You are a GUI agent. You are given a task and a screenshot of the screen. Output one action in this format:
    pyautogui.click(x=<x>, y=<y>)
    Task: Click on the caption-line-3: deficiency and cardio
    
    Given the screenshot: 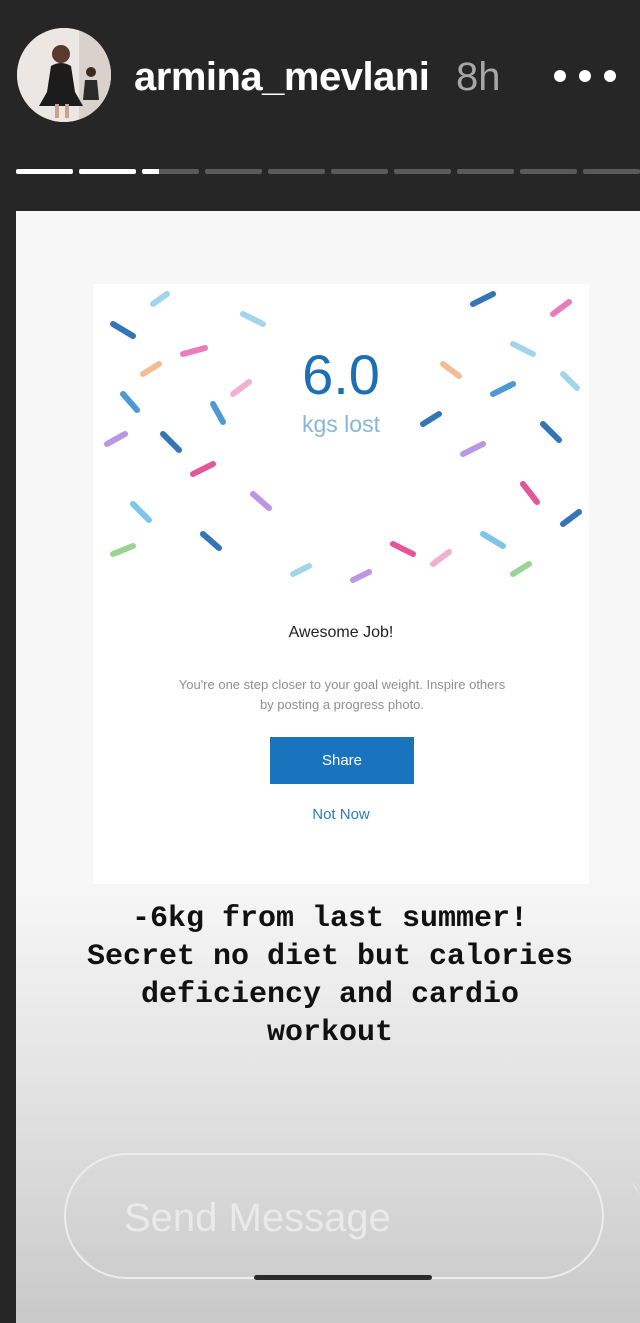 What is the action you would take?
    pyautogui.click(x=330, y=995)
    